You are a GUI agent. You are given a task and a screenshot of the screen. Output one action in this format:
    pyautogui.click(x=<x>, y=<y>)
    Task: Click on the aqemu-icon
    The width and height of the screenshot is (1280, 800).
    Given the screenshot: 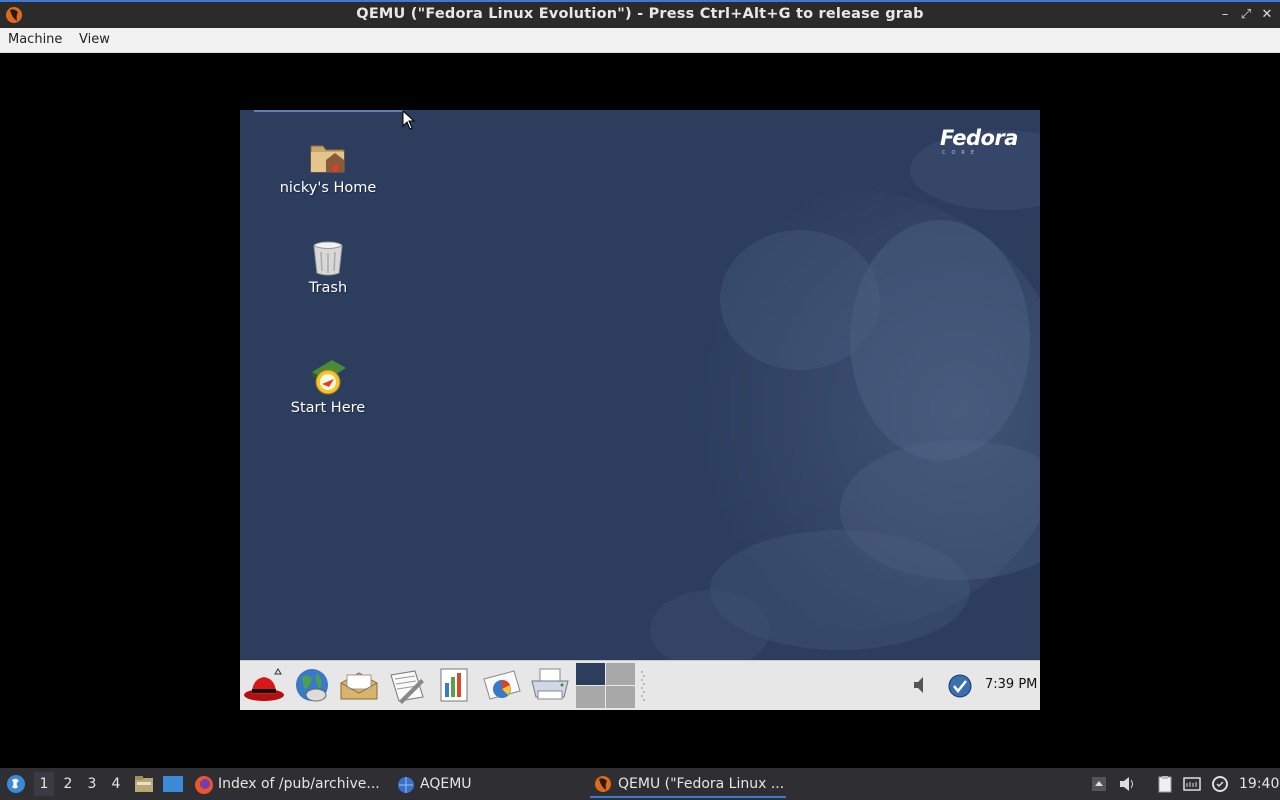 What is the action you would take?
    pyautogui.click(x=406, y=785)
    